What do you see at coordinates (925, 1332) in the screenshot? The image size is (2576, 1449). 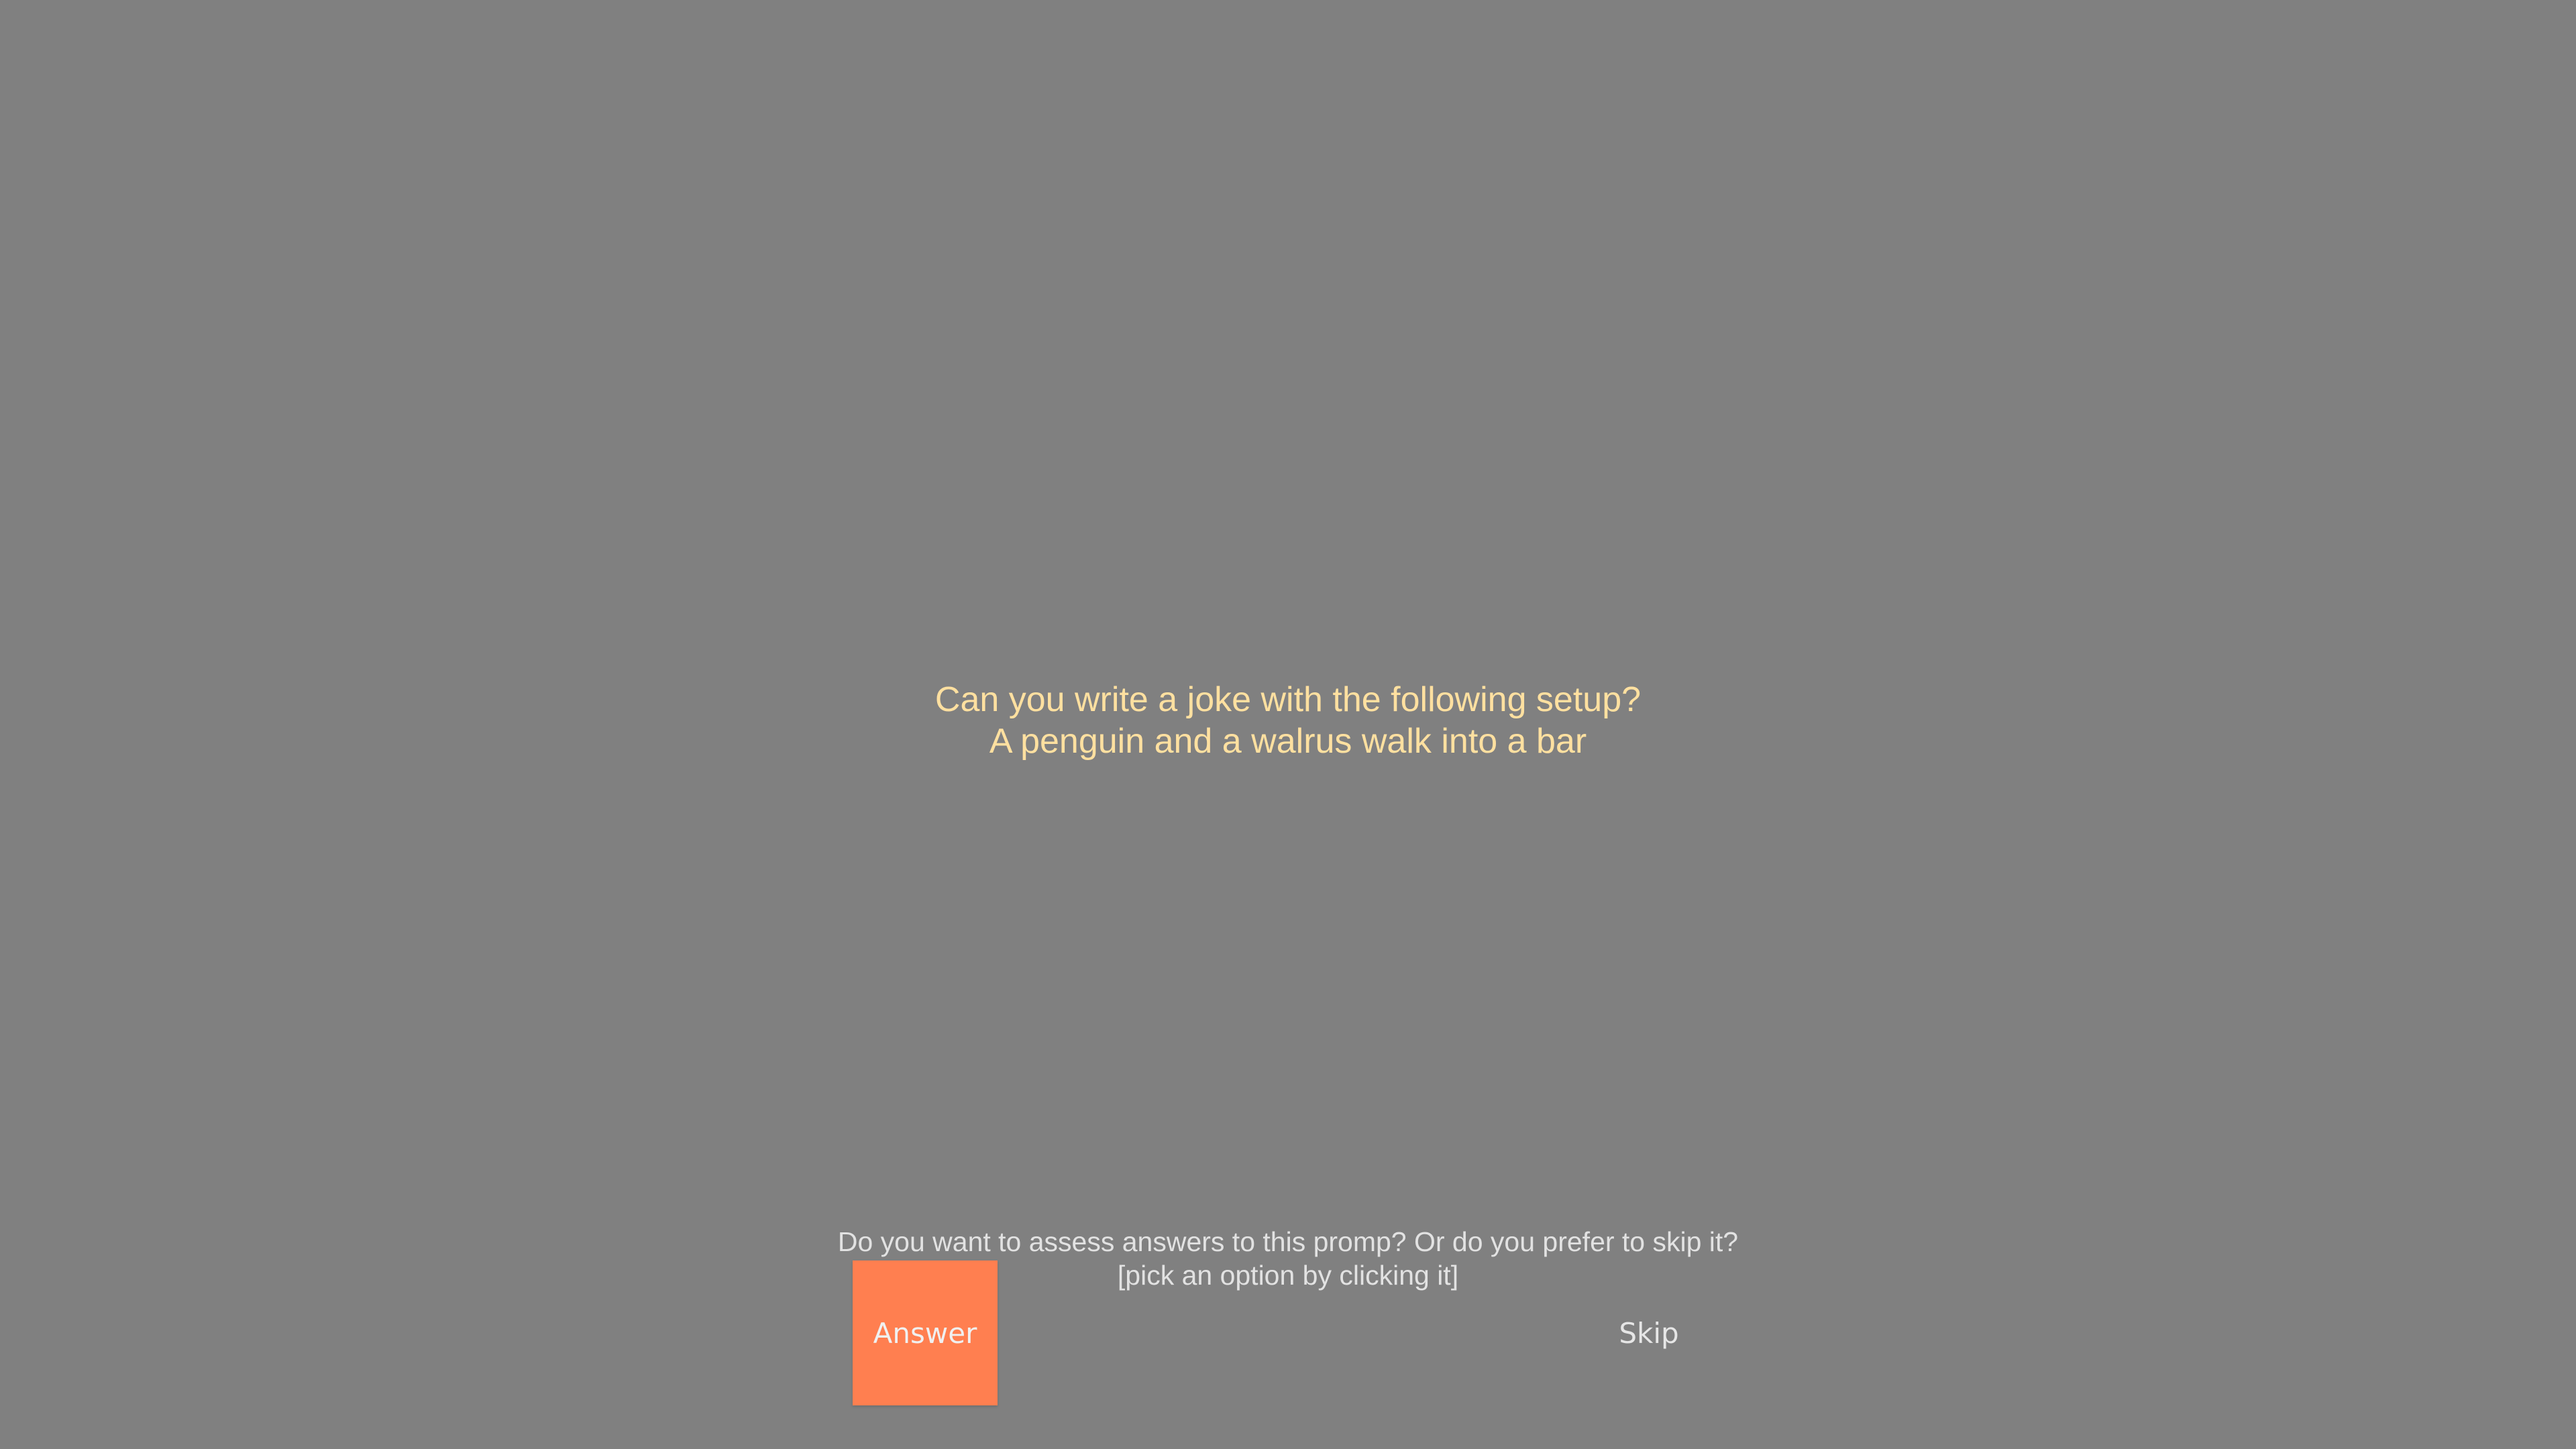 I see `answer-button: Answer` at bounding box center [925, 1332].